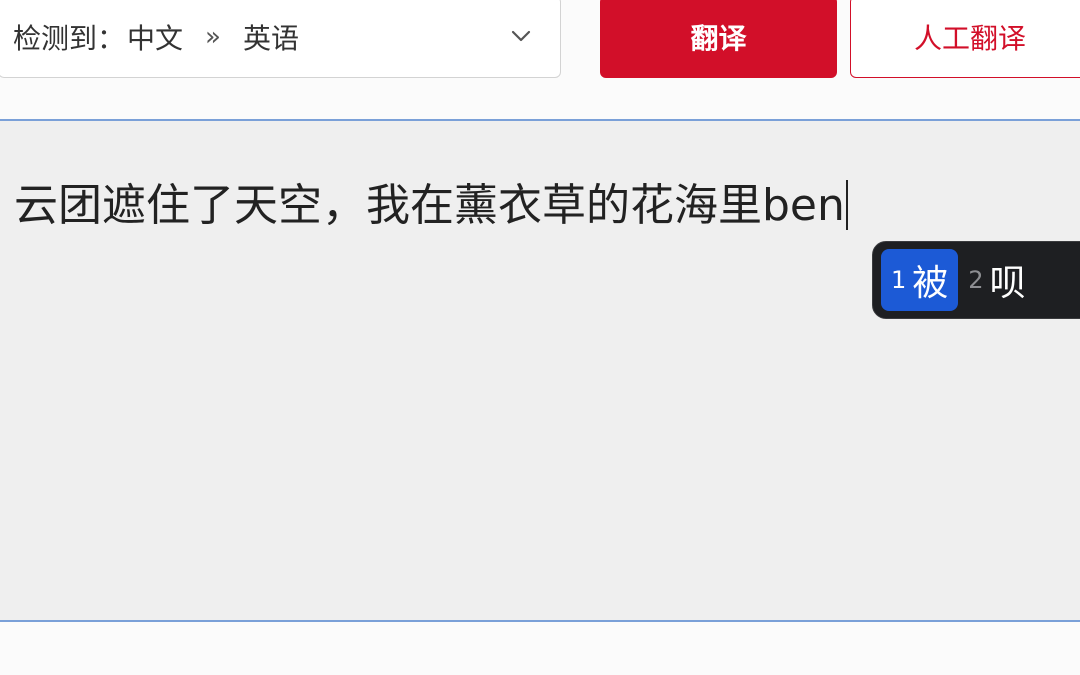  I want to click on ime-candidate-popup: 1 被 2 呗, so click(976, 280).